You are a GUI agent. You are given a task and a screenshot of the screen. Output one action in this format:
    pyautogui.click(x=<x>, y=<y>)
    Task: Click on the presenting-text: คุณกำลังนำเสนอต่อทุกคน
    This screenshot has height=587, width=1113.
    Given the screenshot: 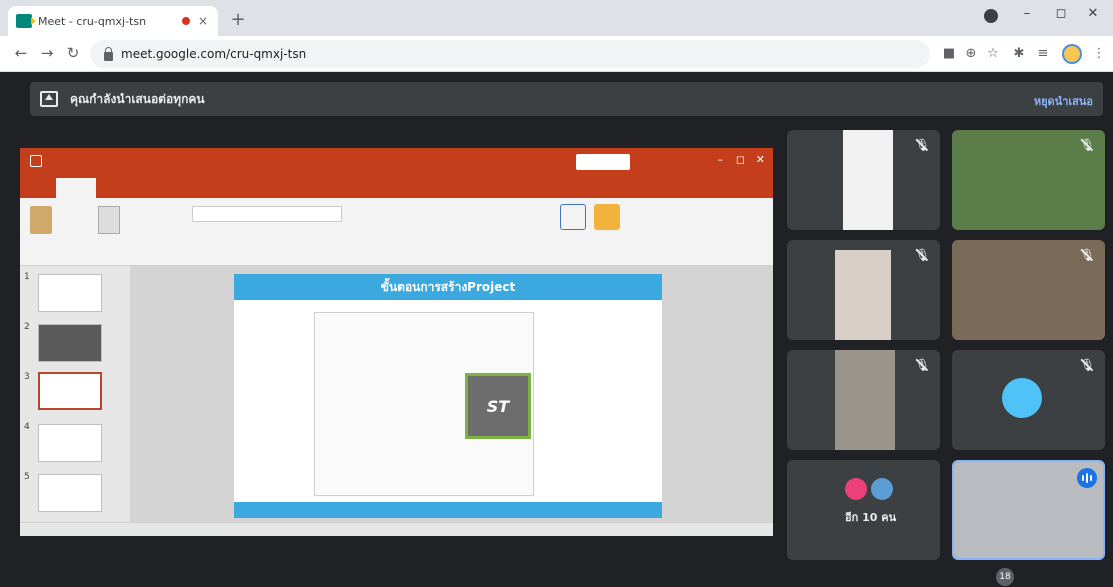 What is the action you would take?
    pyautogui.click(x=137, y=98)
    